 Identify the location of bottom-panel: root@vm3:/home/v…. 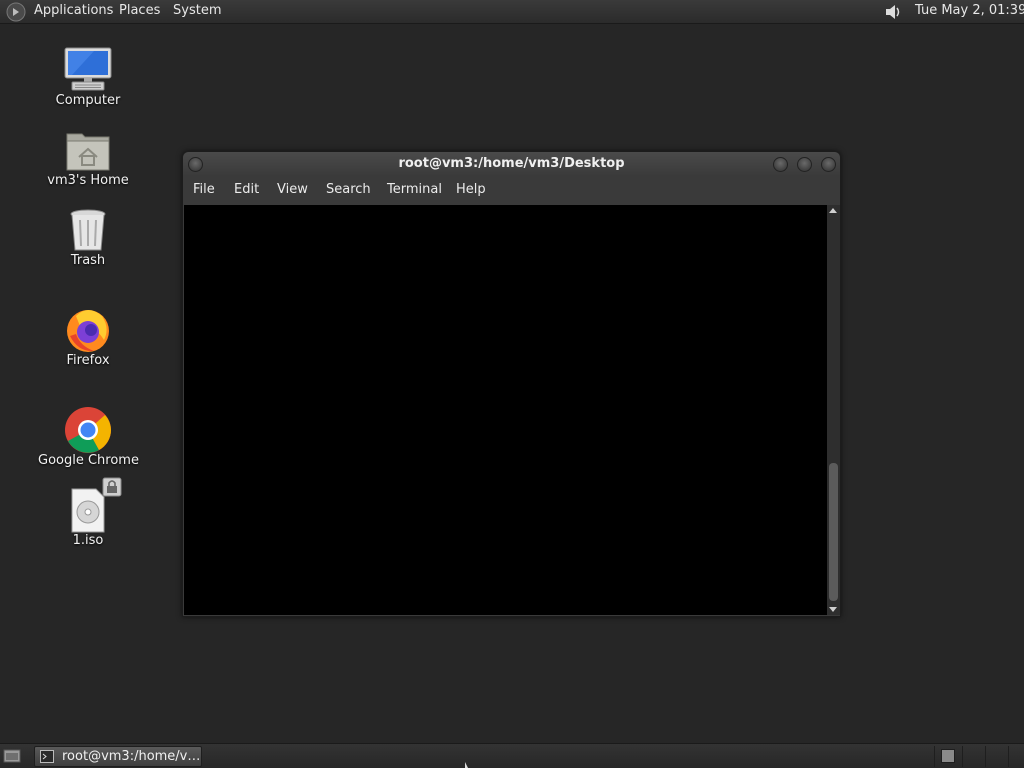
(512, 755).